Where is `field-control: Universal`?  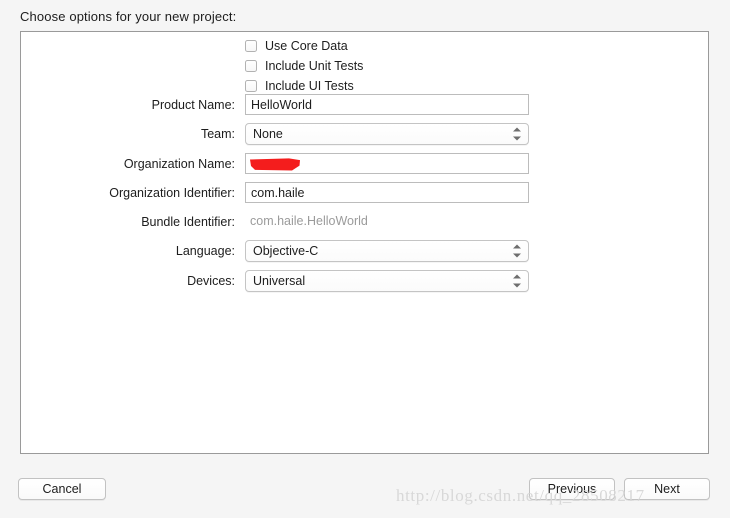
field-control: Universal is located at coordinates (387, 281).